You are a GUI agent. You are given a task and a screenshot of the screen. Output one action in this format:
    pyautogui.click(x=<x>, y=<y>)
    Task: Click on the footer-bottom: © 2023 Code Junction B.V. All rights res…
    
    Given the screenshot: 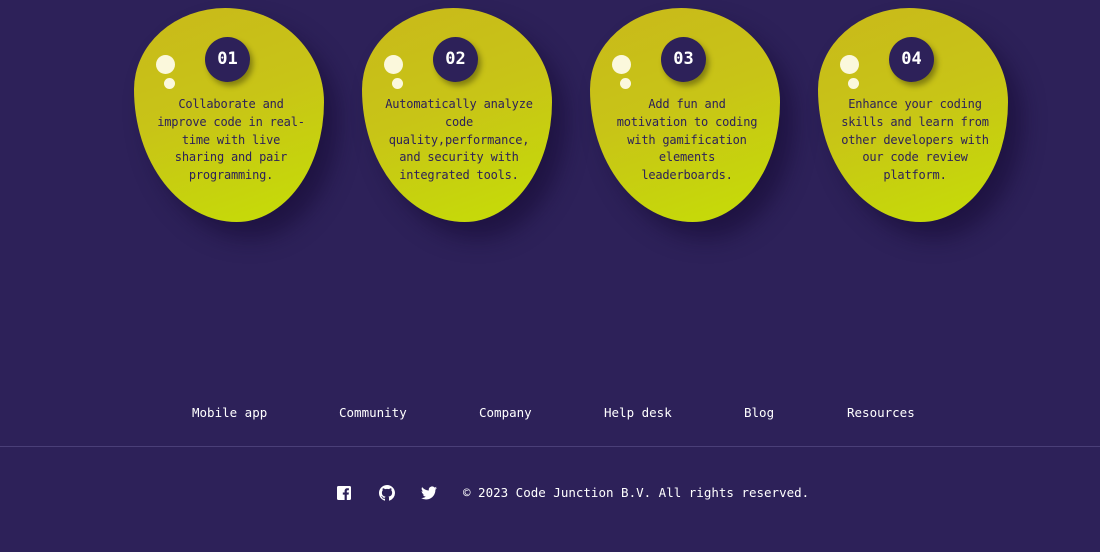 What is the action you would take?
    pyautogui.click(x=550, y=493)
    